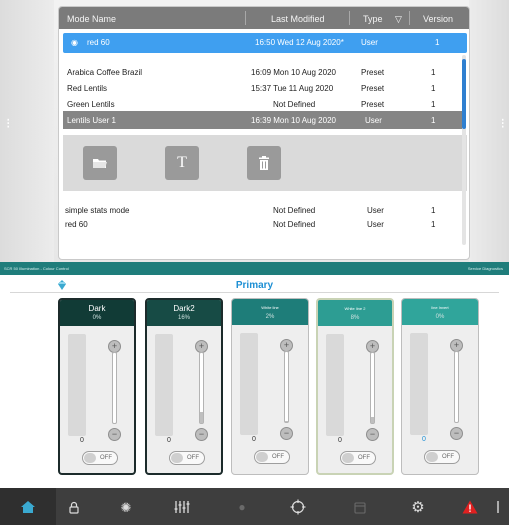 This screenshot has width=509, height=525. Describe the element at coordinates (485, 268) in the screenshot. I see `title-bar-right-text: Service Diagnostics` at that location.